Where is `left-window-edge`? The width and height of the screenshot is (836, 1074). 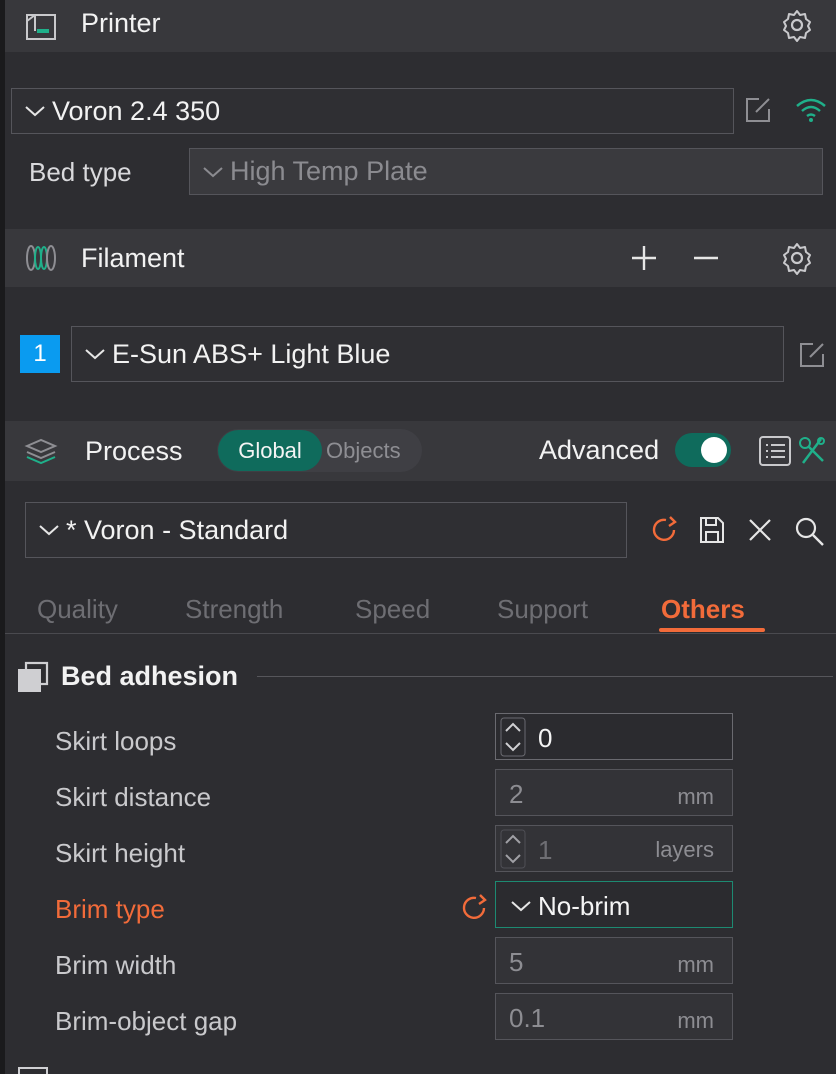
left-window-edge is located at coordinates (2, 537).